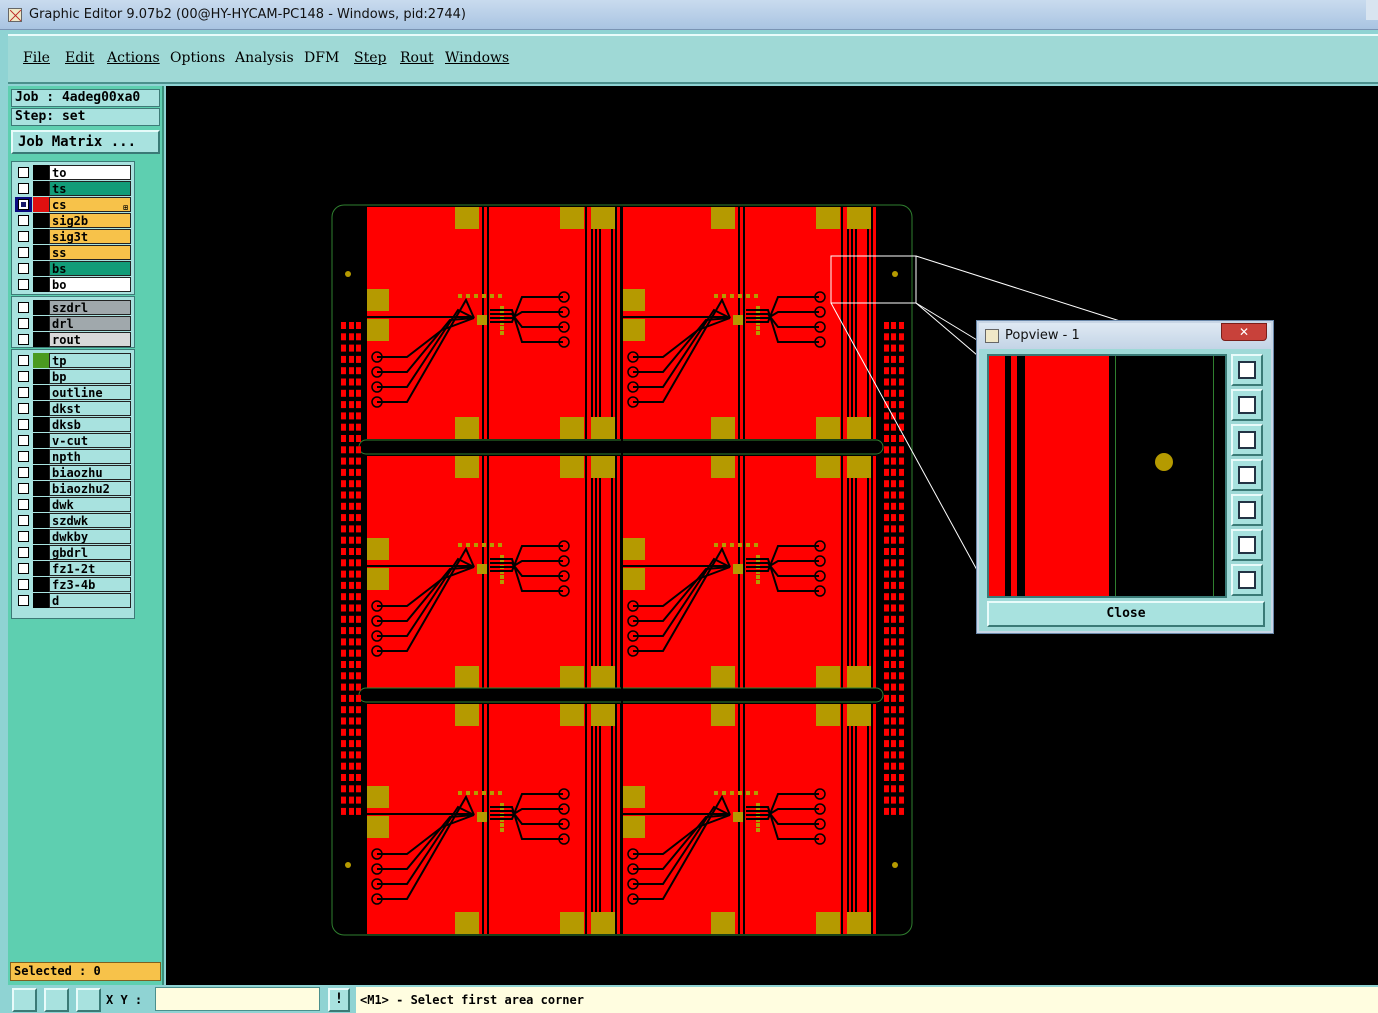 This screenshot has width=1378, height=1013. I want to click on layer-row-ss: ss, so click(73, 252).